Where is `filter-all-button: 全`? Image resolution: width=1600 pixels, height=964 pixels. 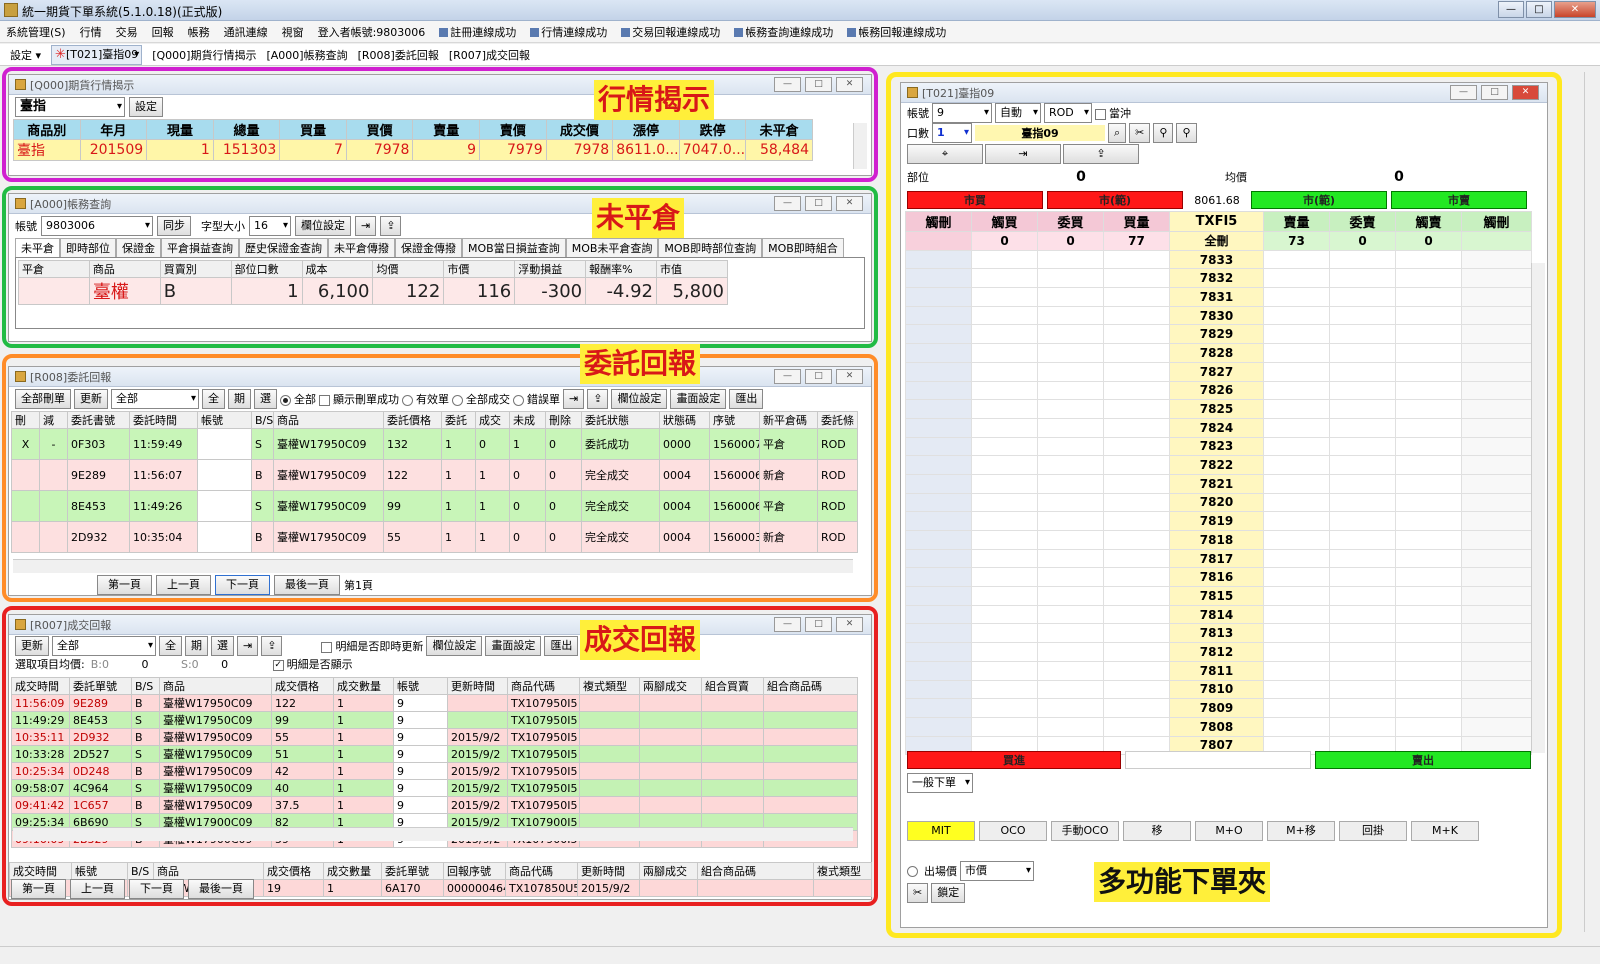
filter-all-button: 全 is located at coordinates (170, 646).